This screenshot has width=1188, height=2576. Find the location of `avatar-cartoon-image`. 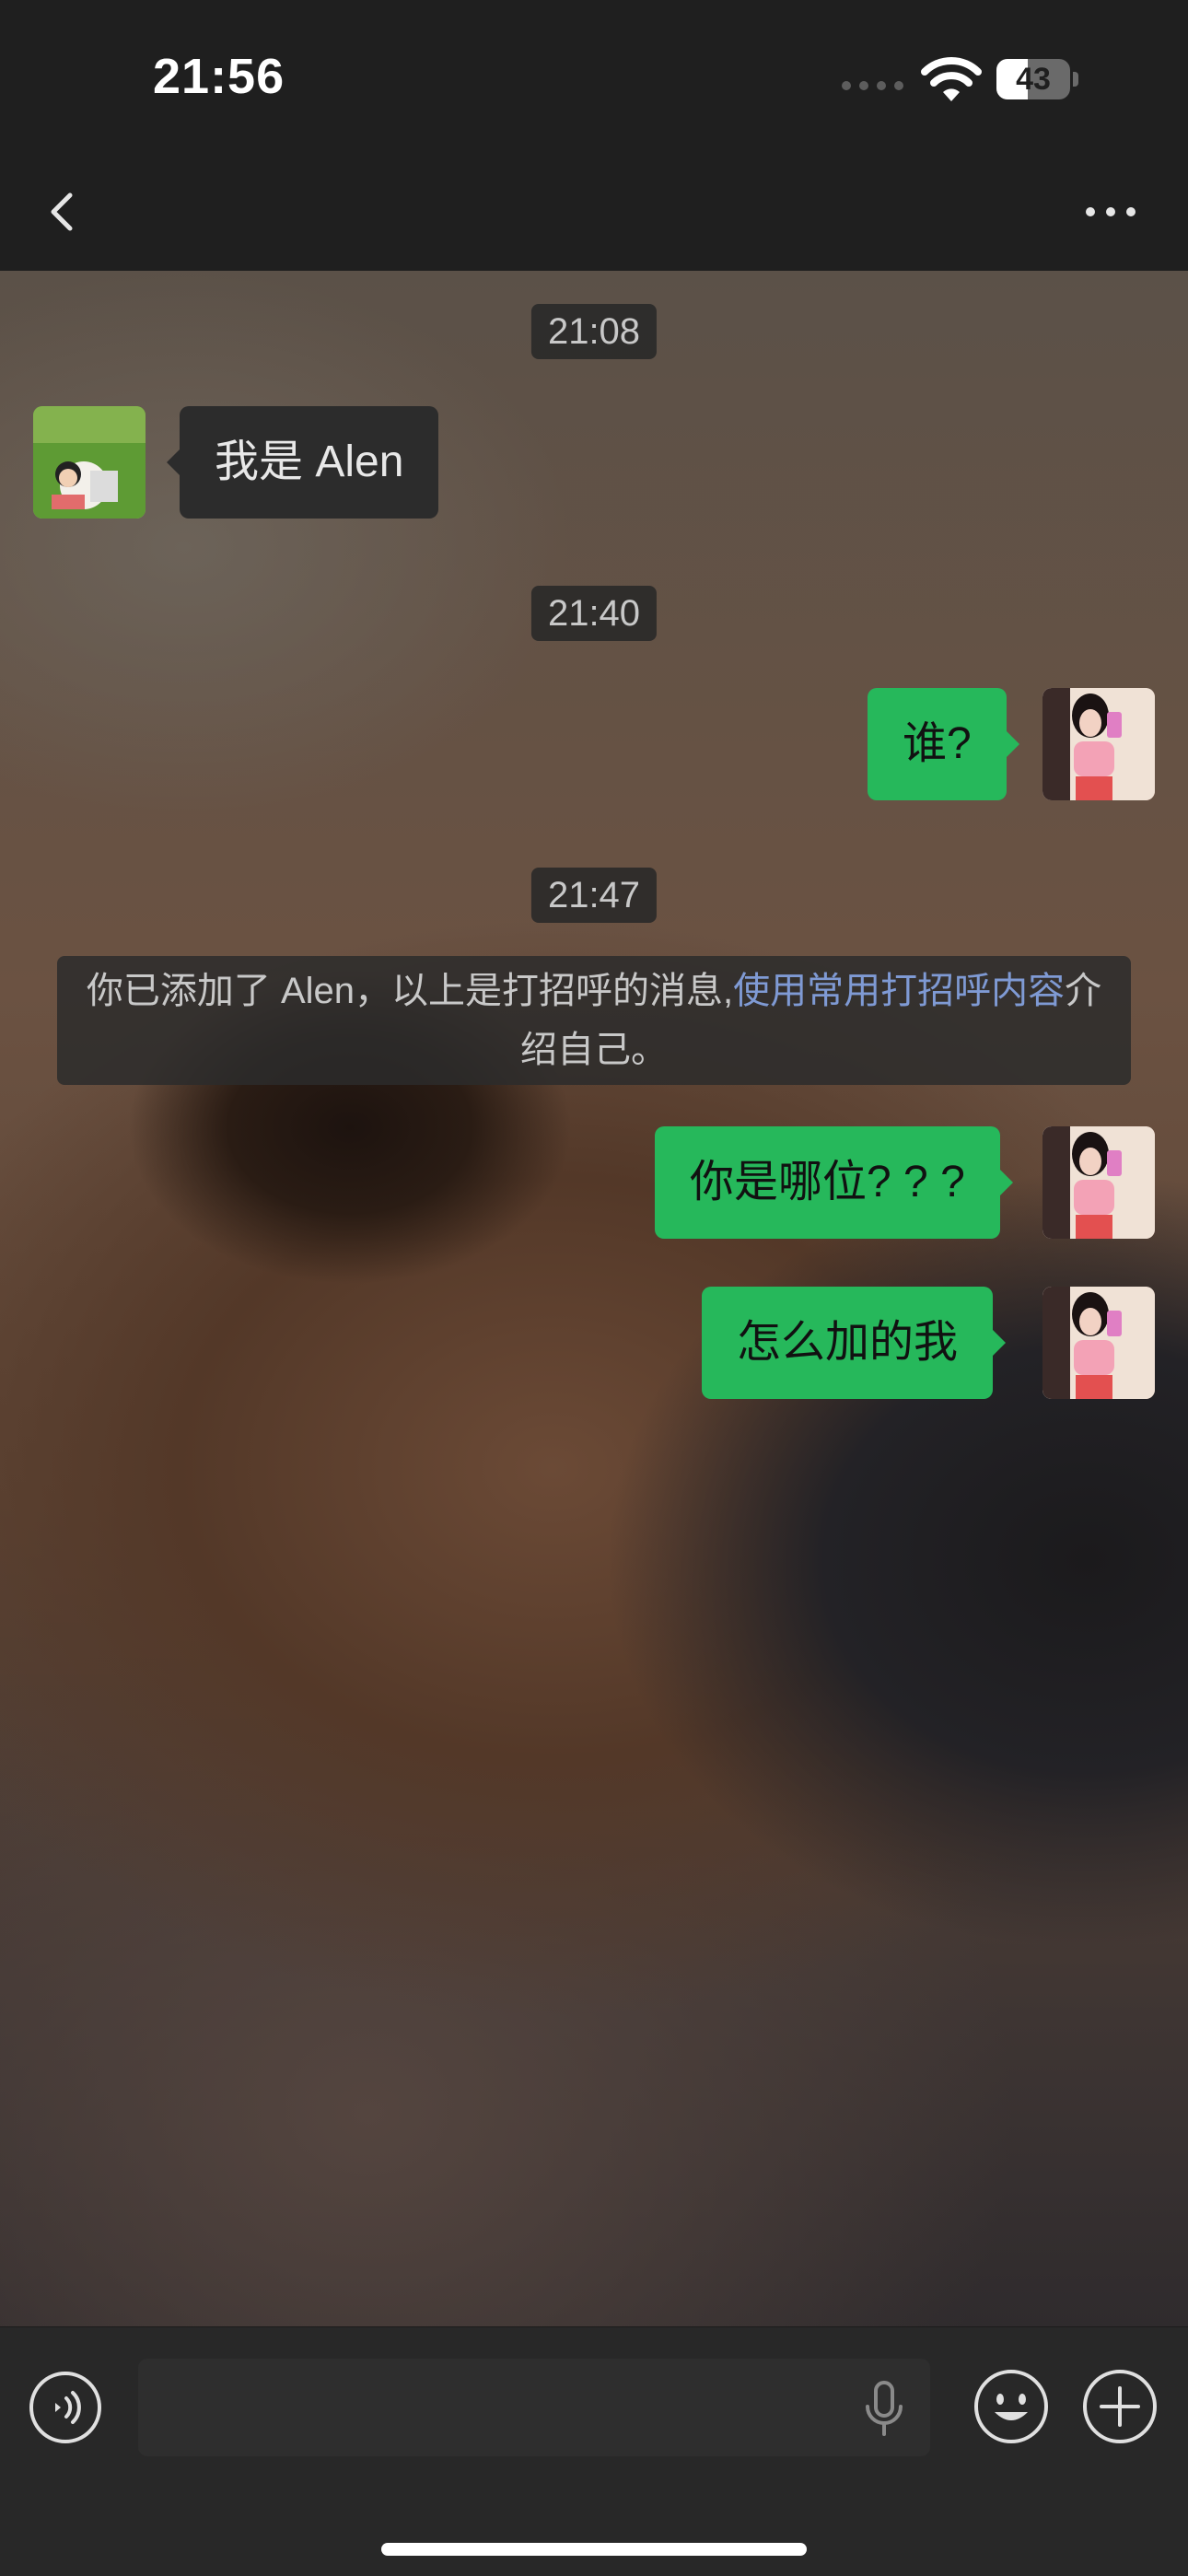

avatar-cartoon-image is located at coordinates (89, 462).